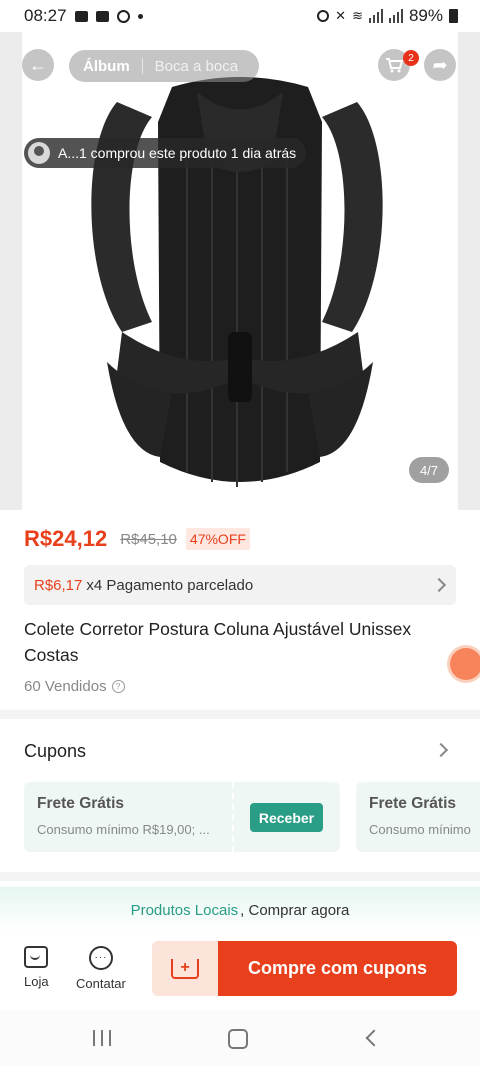 The height and width of the screenshot is (1066, 480). I want to click on home-icon, so click(238, 1039).